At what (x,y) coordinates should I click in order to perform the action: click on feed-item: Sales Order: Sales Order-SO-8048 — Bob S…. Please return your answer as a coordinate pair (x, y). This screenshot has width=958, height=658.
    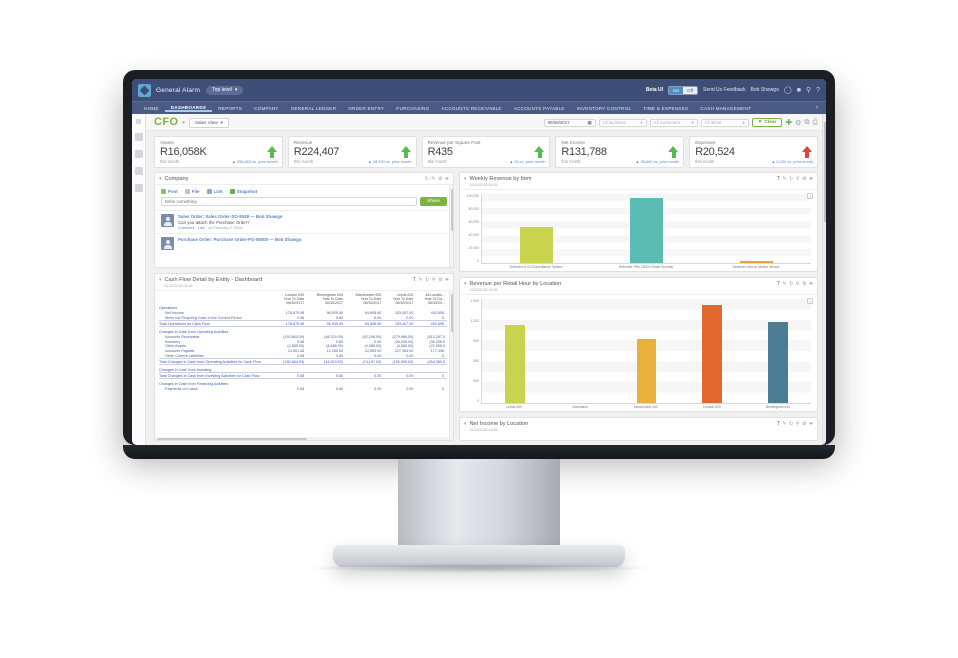
    Looking at the image, I should click on (304, 221).